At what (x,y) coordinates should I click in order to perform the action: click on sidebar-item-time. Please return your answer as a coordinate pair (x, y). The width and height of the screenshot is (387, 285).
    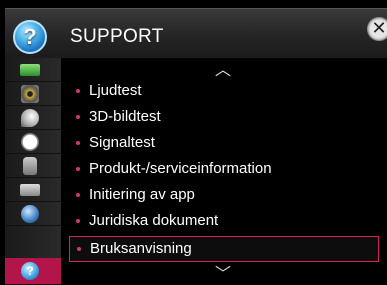
    Looking at the image, I should click on (33, 142).